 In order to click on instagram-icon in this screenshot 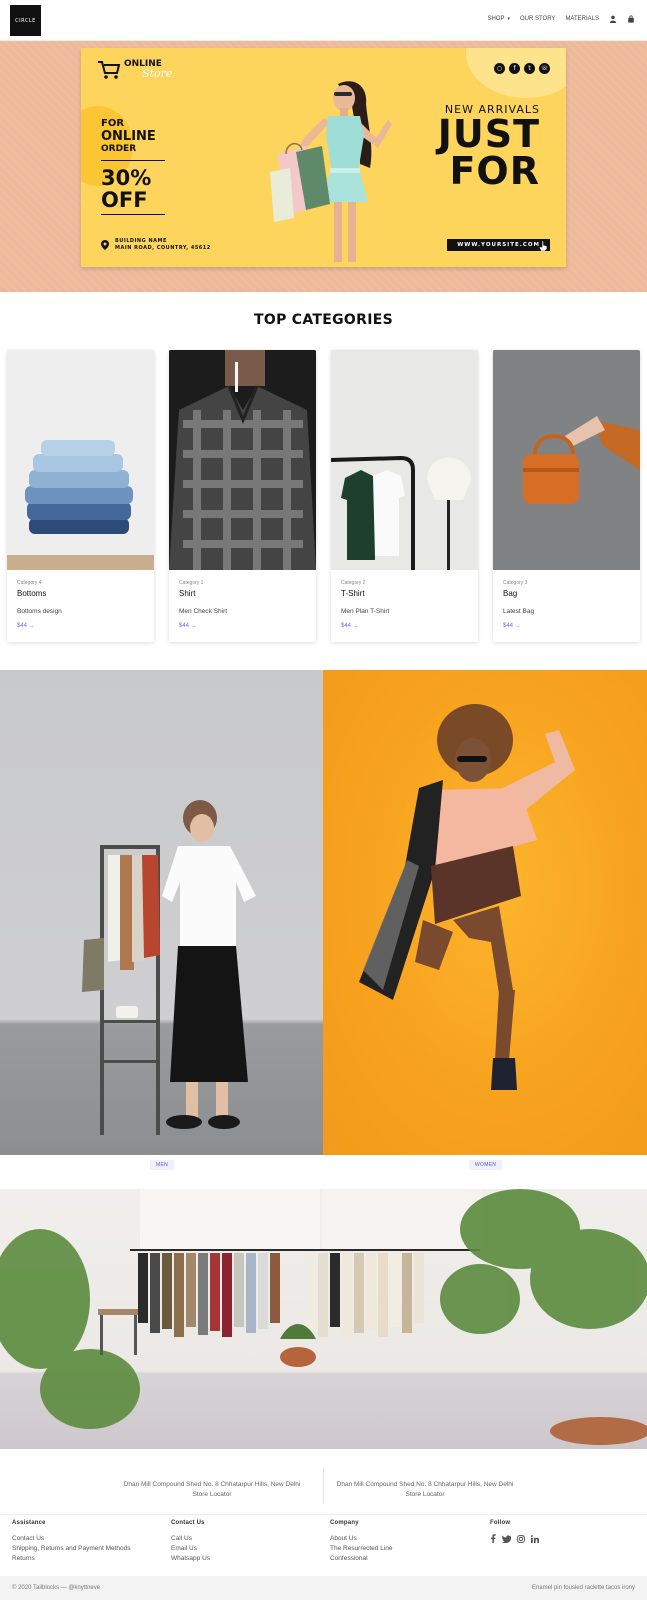, I will do `click(521, 1538)`.